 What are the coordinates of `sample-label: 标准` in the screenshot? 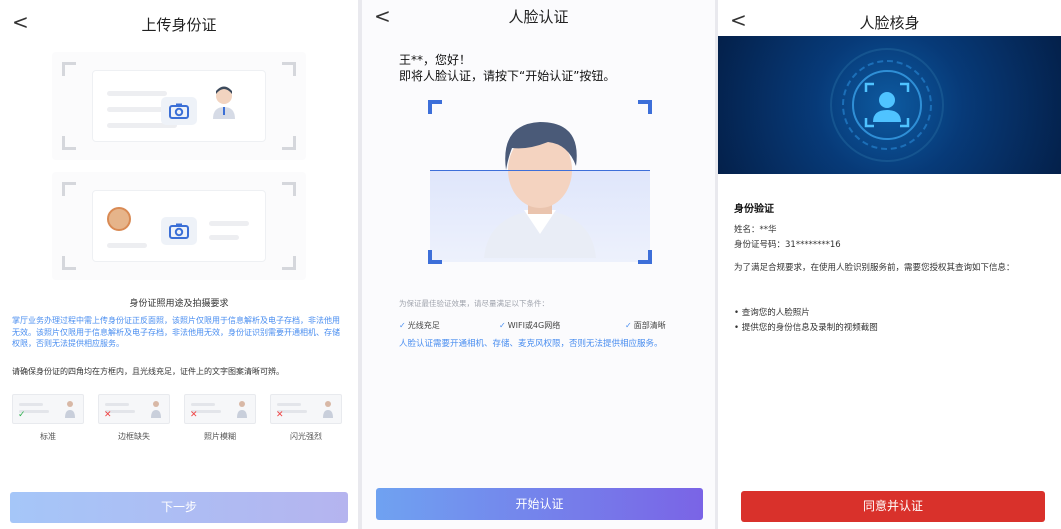 It's located at (48, 436).